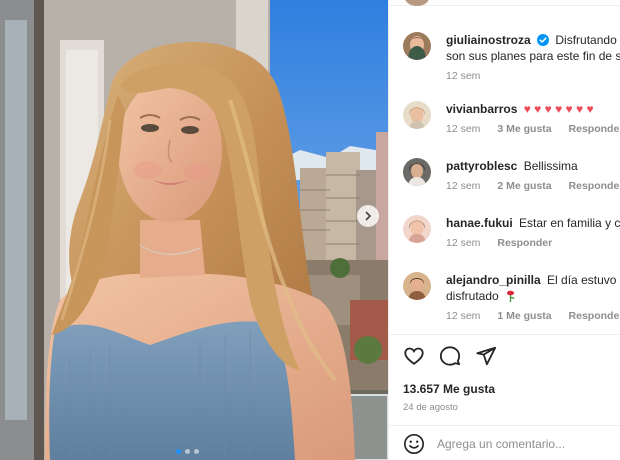 The image size is (620, 460). What do you see at coordinates (550, 166) in the screenshot?
I see `comment-text: Bellissima` at bounding box center [550, 166].